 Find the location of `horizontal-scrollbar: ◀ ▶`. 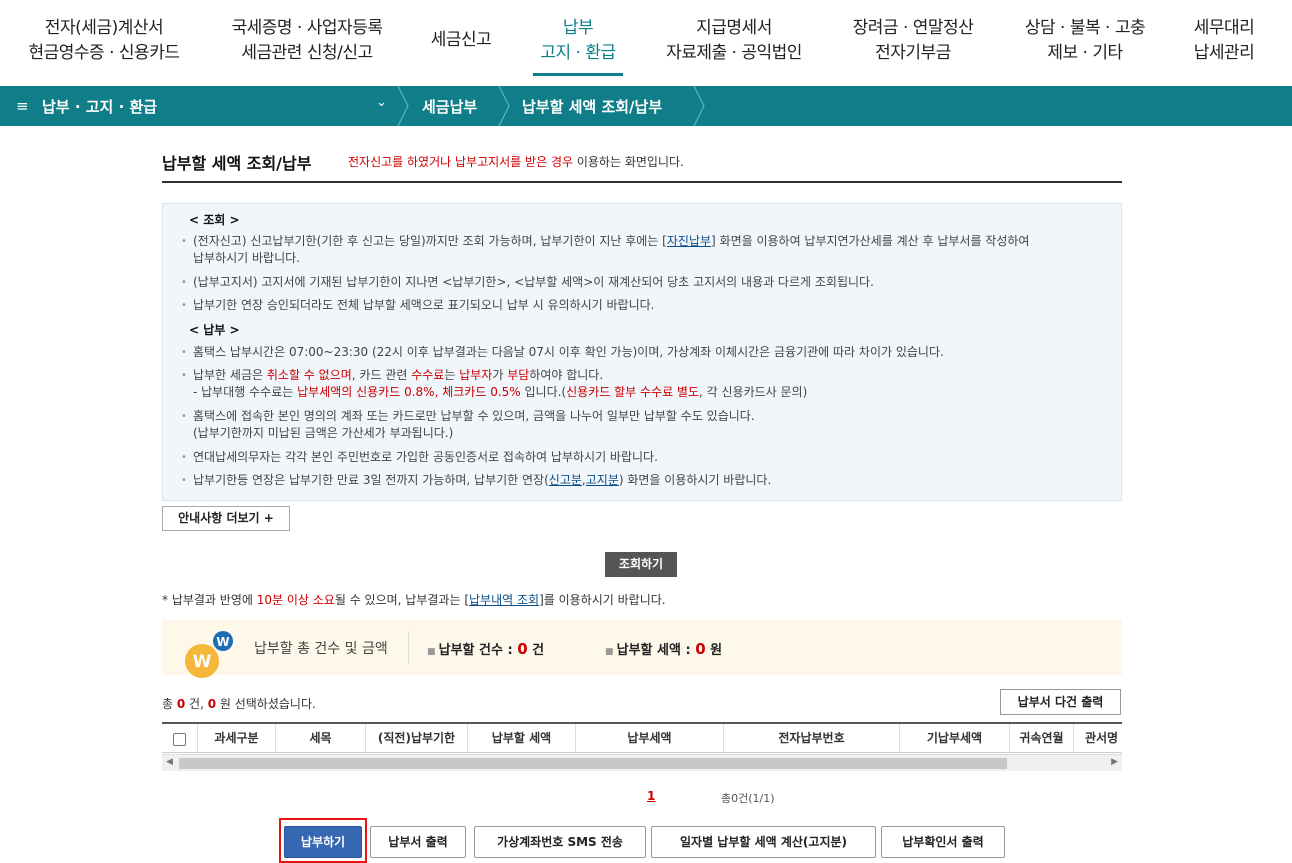

horizontal-scrollbar: ◀ ▶ is located at coordinates (642, 762).